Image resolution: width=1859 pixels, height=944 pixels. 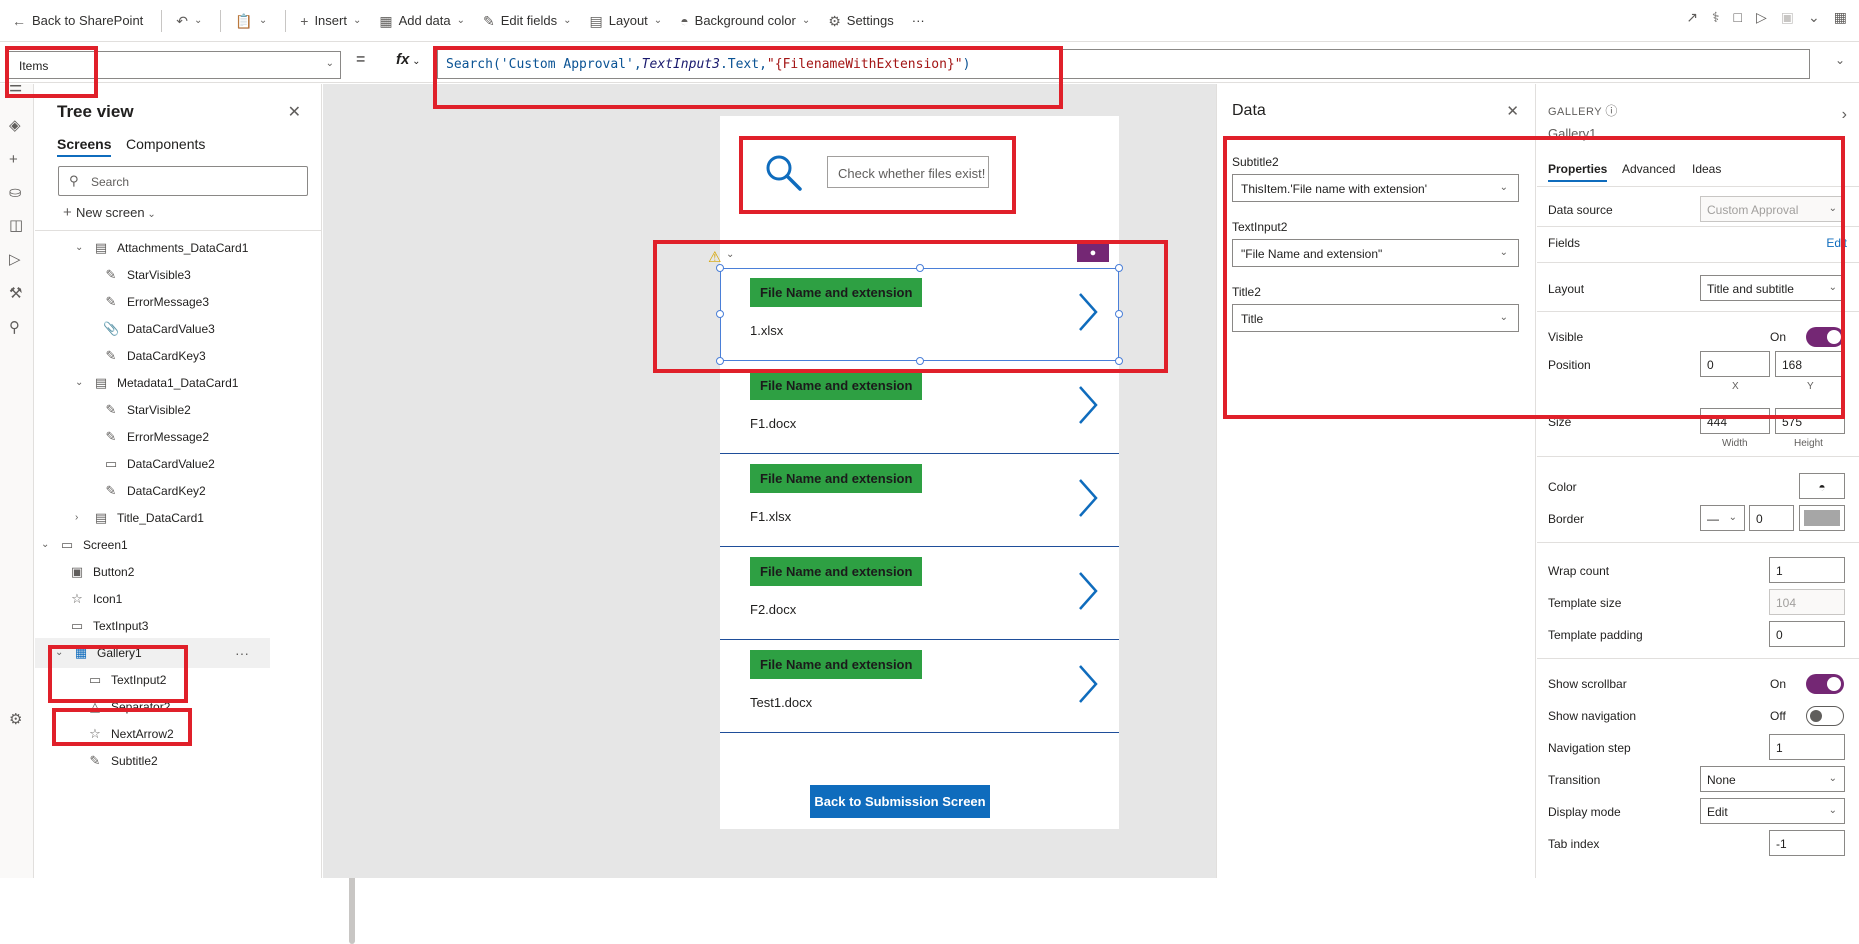 What do you see at coordinates (626, 20) in the screenshot?
I see `layout-button: ▤ Layout ⌄` at bounding box center [626, 20].